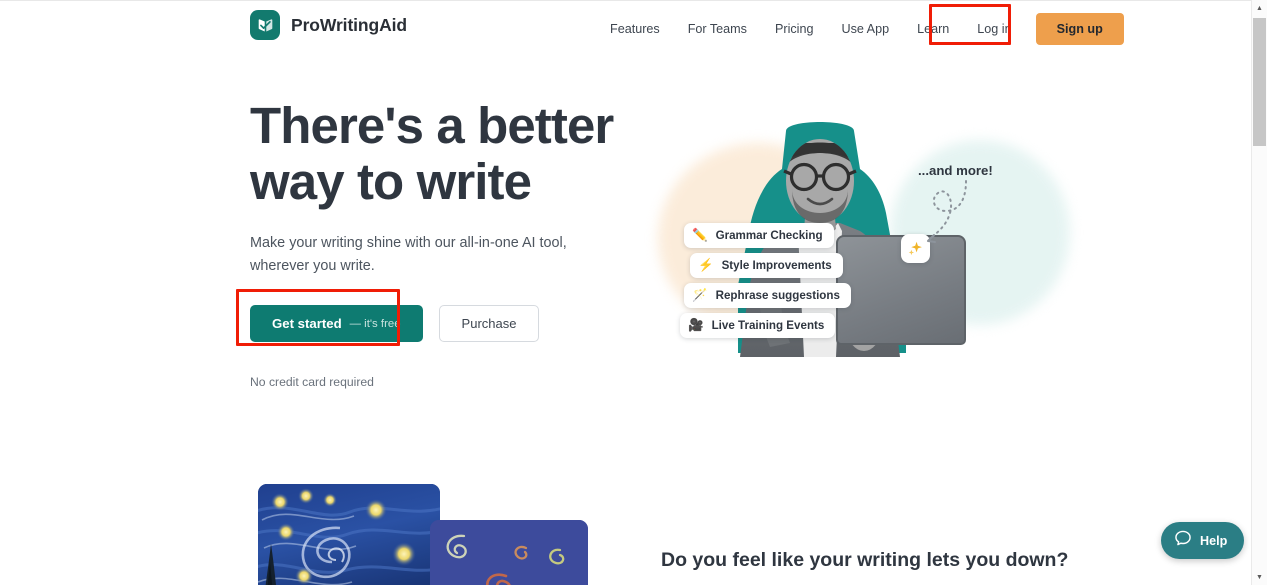  I want to click on get-started-suffix: — it's free, so click(375, 323).